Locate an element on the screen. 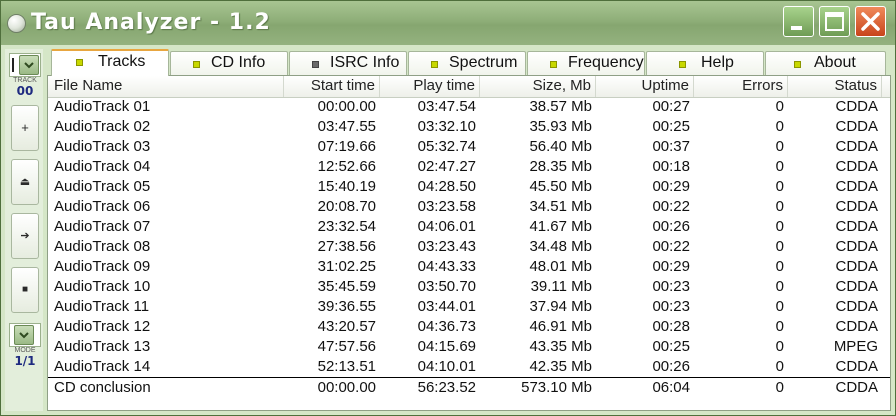 This screenshot has height=416, width=896. tab-label: Spectrum is located at coordinates (483, 62).